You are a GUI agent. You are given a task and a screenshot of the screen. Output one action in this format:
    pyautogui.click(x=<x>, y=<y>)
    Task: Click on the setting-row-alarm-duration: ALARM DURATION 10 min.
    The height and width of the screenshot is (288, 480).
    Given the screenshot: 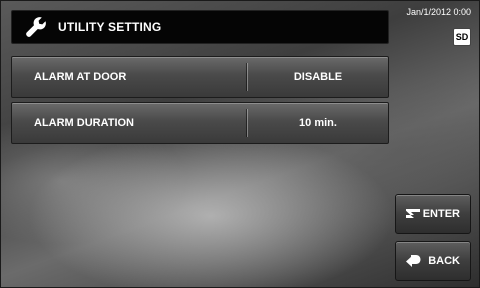 What is the action you would take?
    pyautogui.click(x=200, y=123)
    